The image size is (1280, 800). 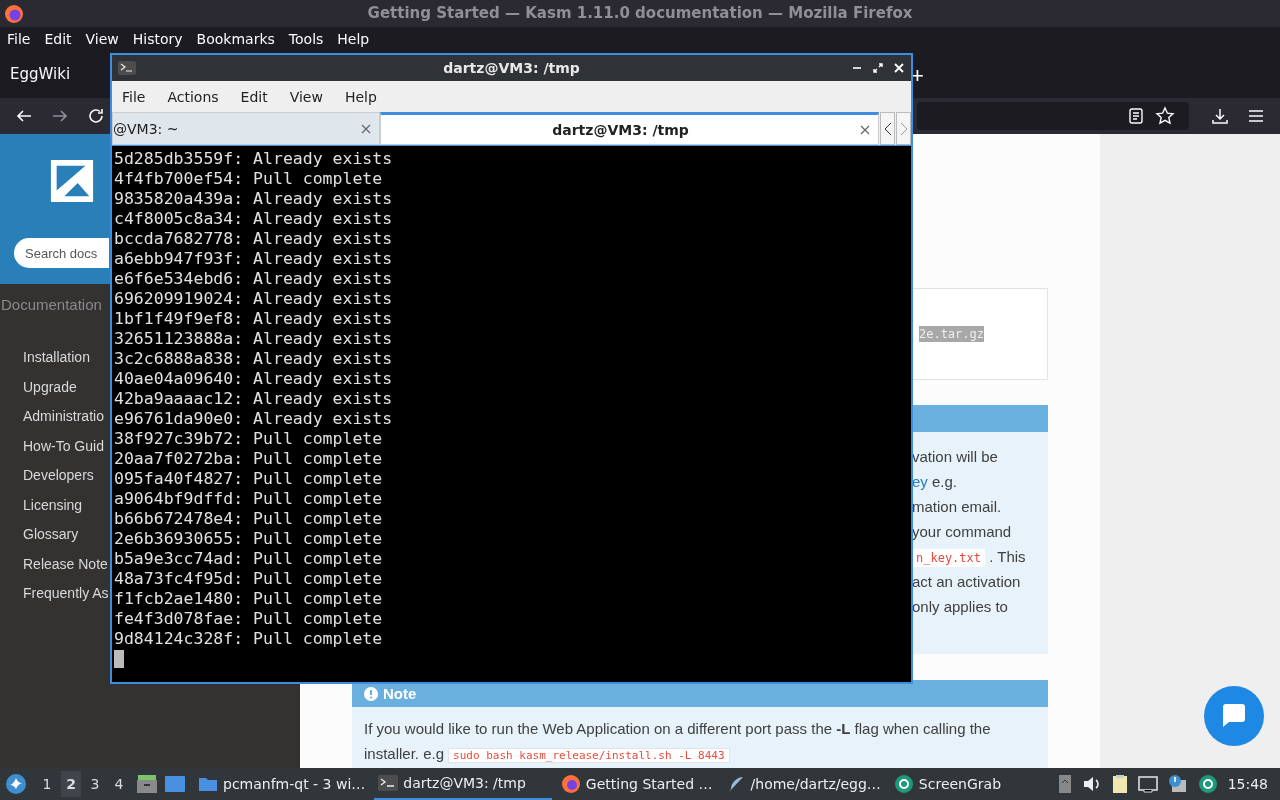 What do you see at coordinates (248, 599) in the screenshot?
I see `output-line: f1fcb2ae1480: Pull complete` at bounding box center [248, 599].